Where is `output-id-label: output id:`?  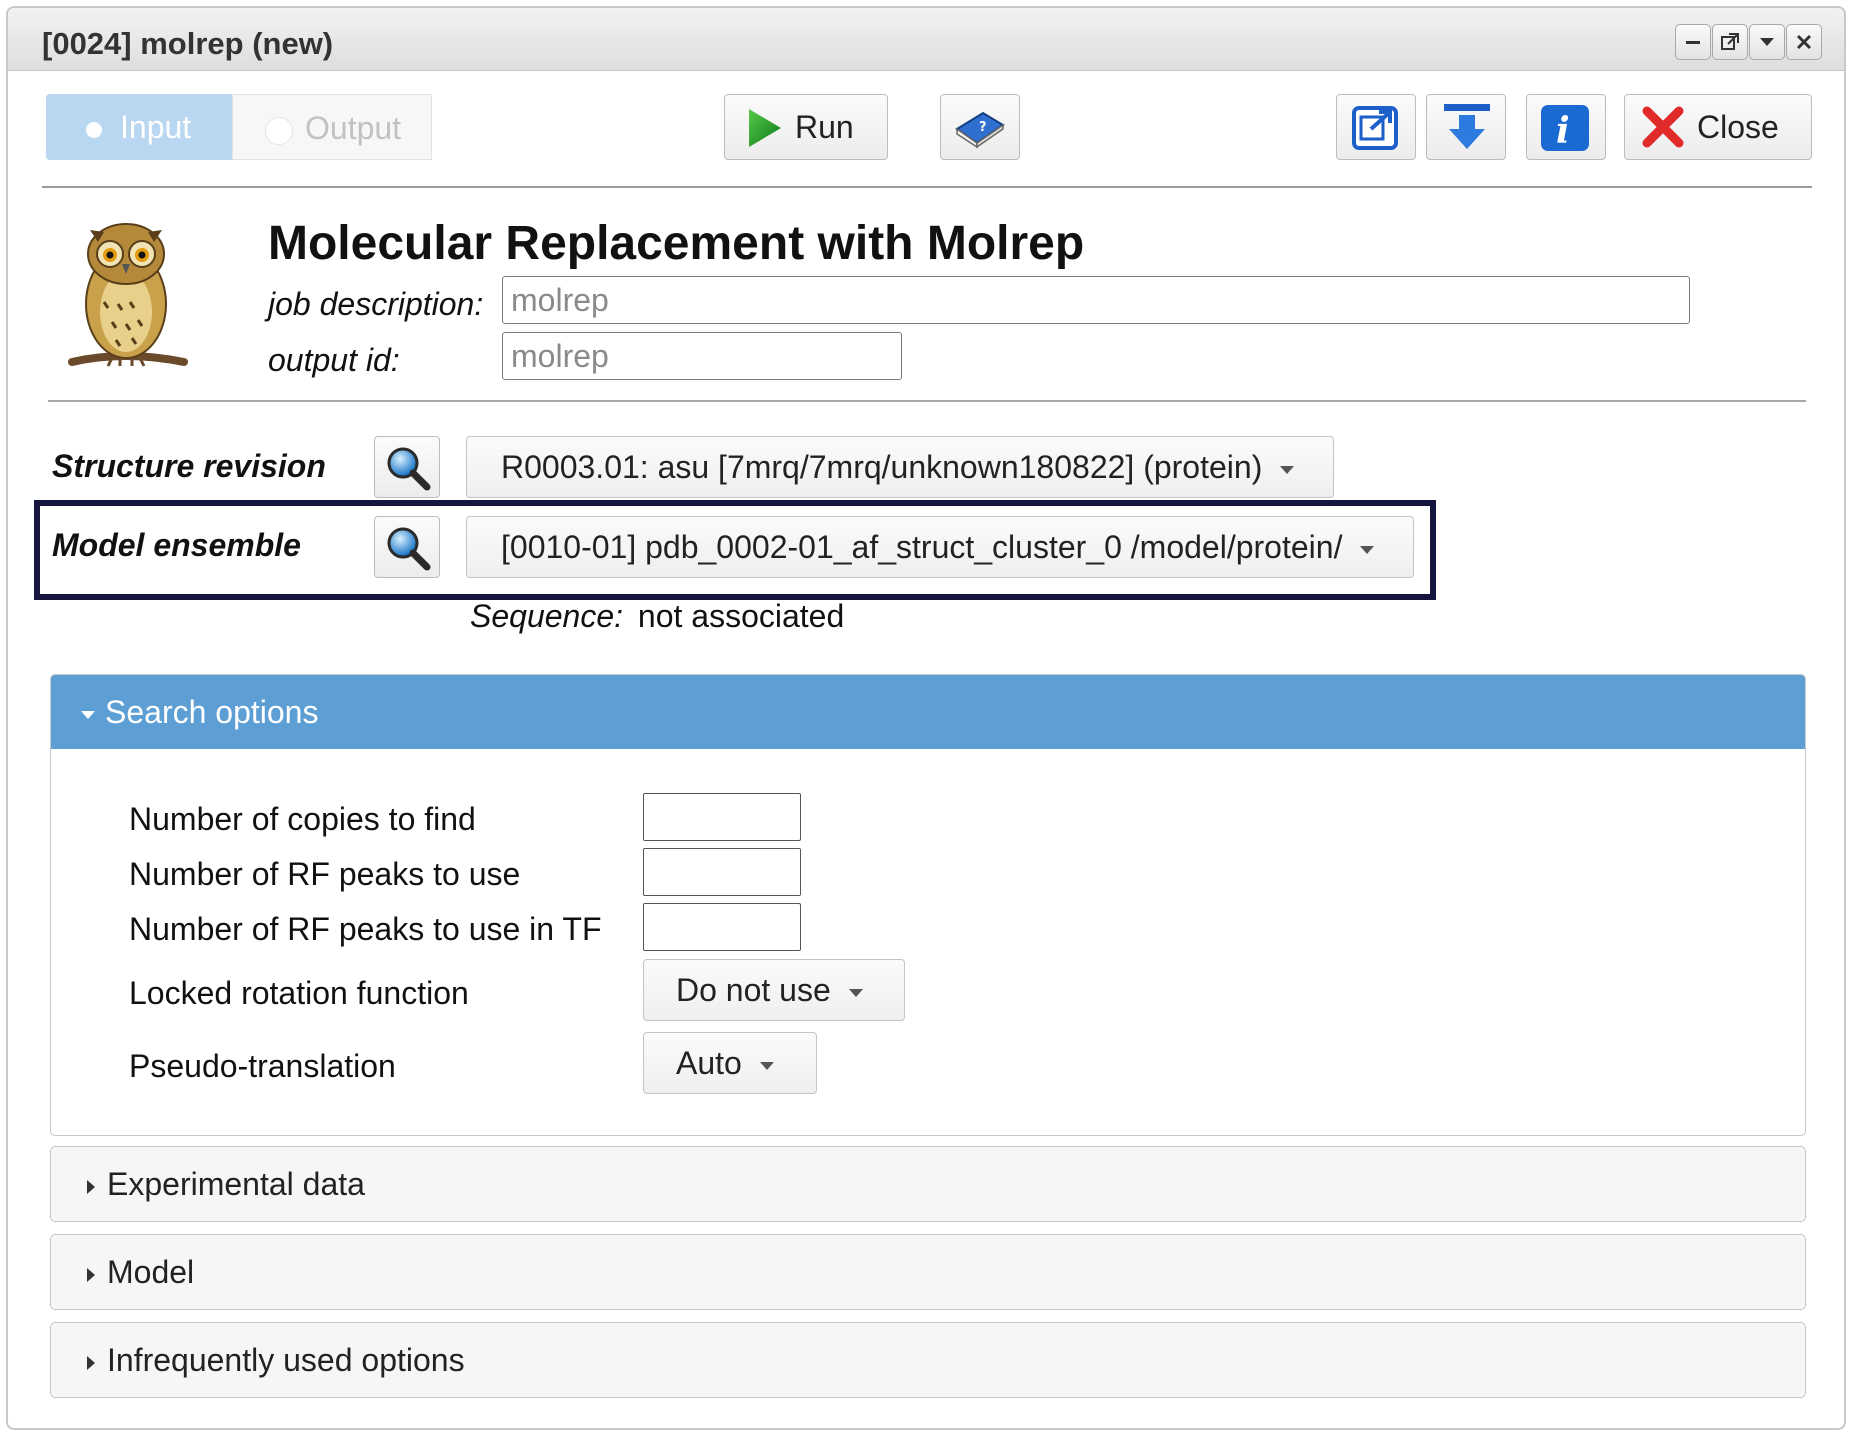
output-id-label: output id: is located at coordinates (334, 360).